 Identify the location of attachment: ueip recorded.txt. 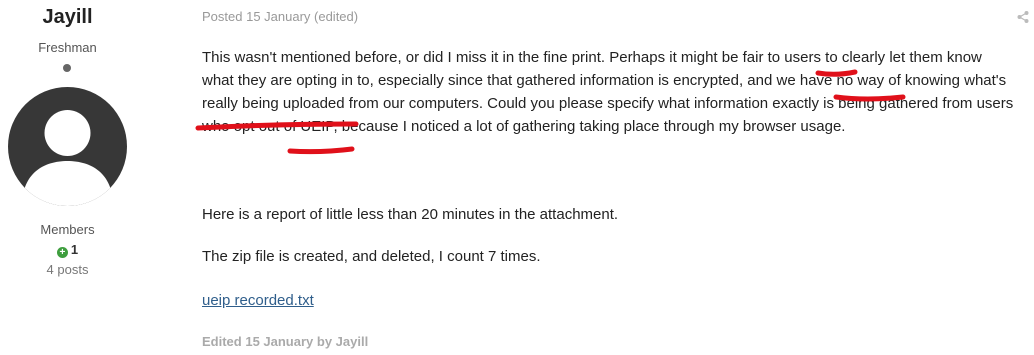
(258, 300).